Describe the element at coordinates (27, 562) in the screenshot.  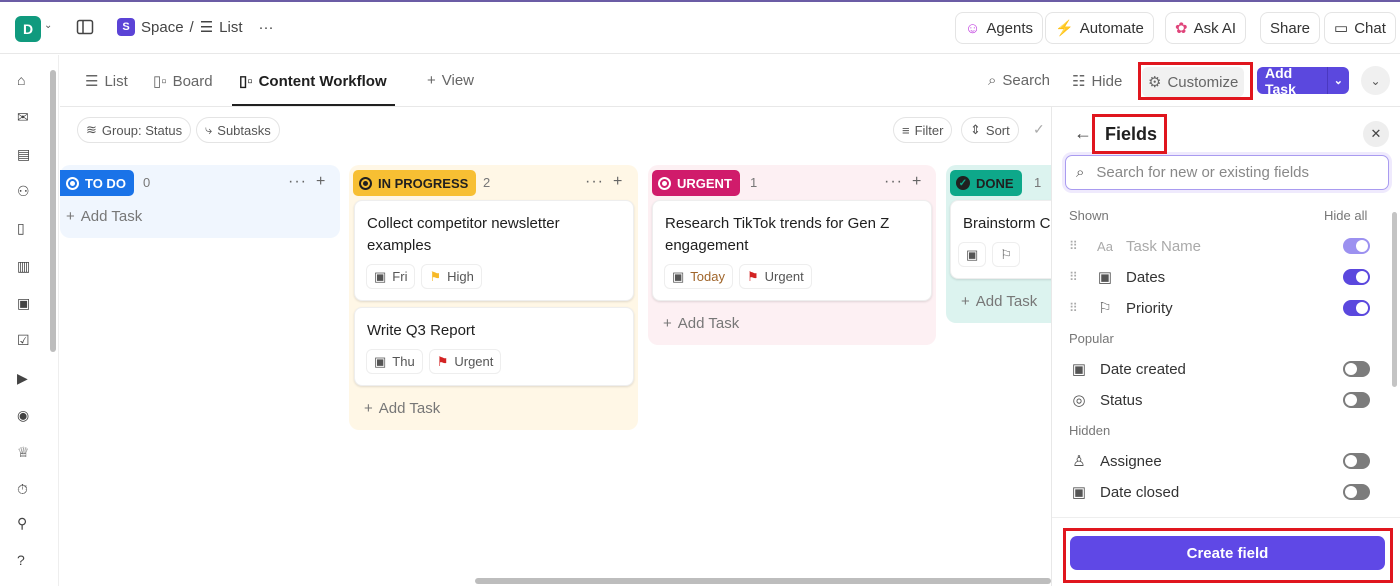
I see `help-icon: ?` at that location.